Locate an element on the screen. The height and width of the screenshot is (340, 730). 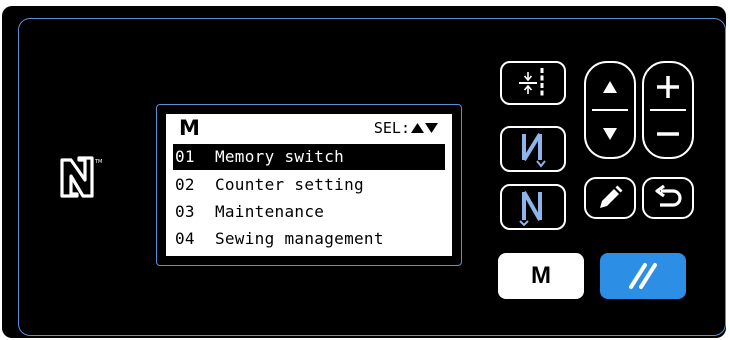
reverse-needle-button is located at coordinates (533, 149).